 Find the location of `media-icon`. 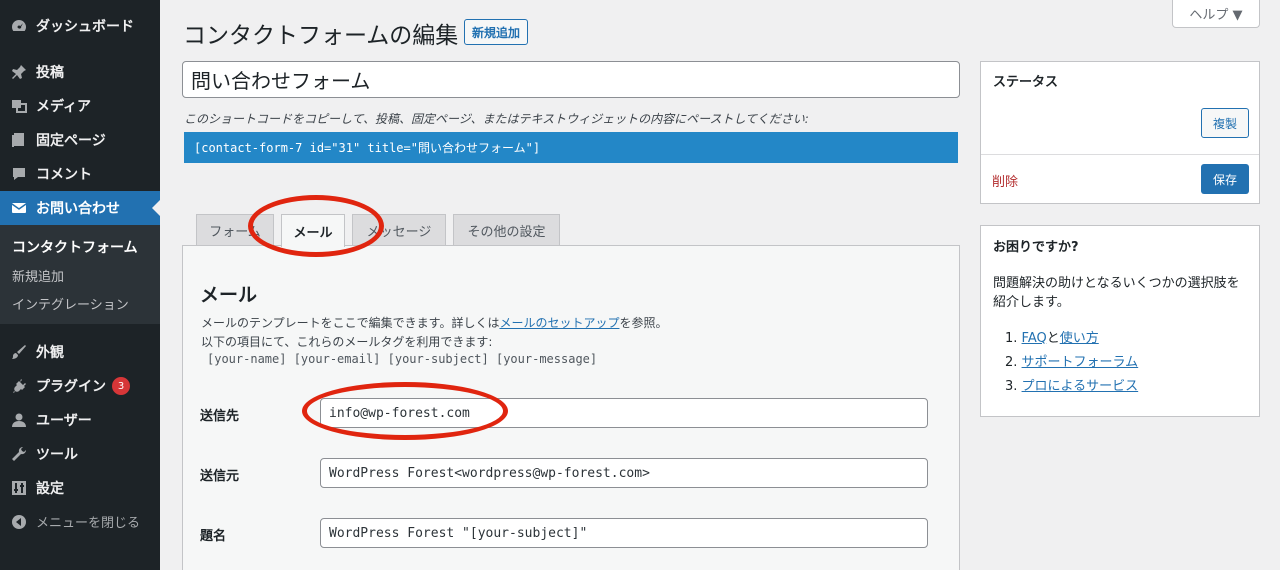

media-icon is located at coordinates (19, 106).